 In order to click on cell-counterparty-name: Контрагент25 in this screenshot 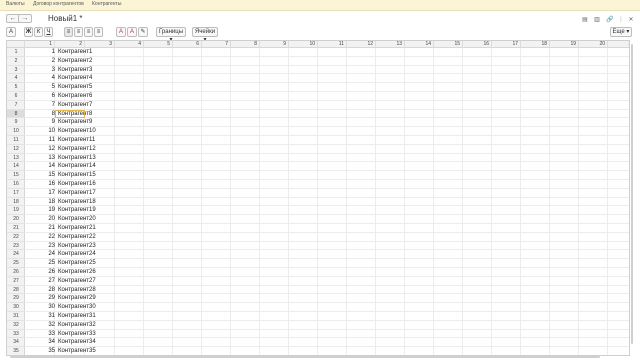, I will do `click(88, 263)`.